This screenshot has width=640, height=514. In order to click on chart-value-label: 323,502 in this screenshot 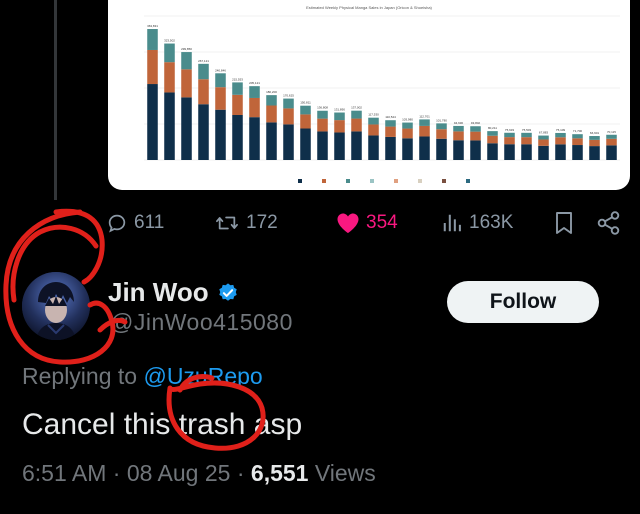, I will do `click(169, 41)`.